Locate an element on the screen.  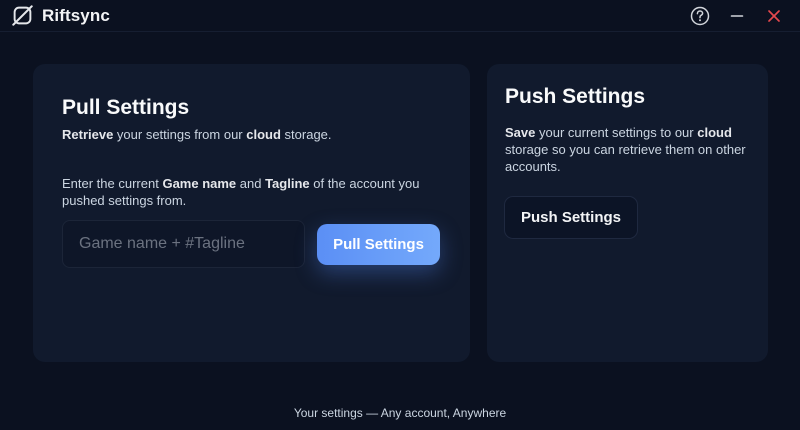
subtitle-emphasis-retrieve: Retrieve is located at coordinates (88, 134).